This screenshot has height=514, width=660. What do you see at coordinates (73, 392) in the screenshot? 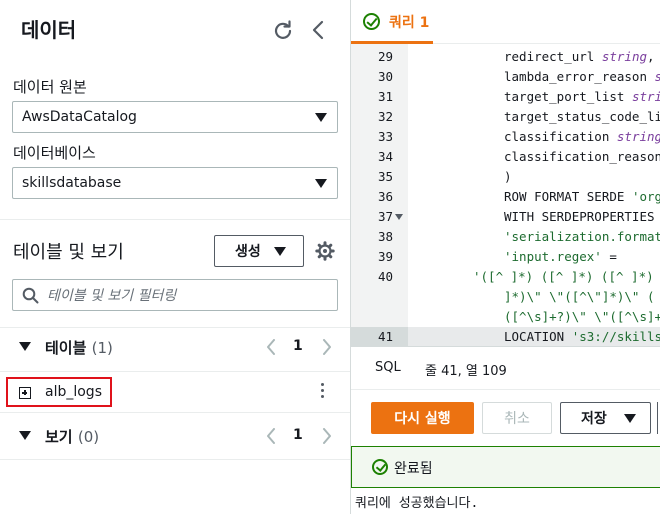
I see `table-name: alb_logs` at bounding box center [73, 392].